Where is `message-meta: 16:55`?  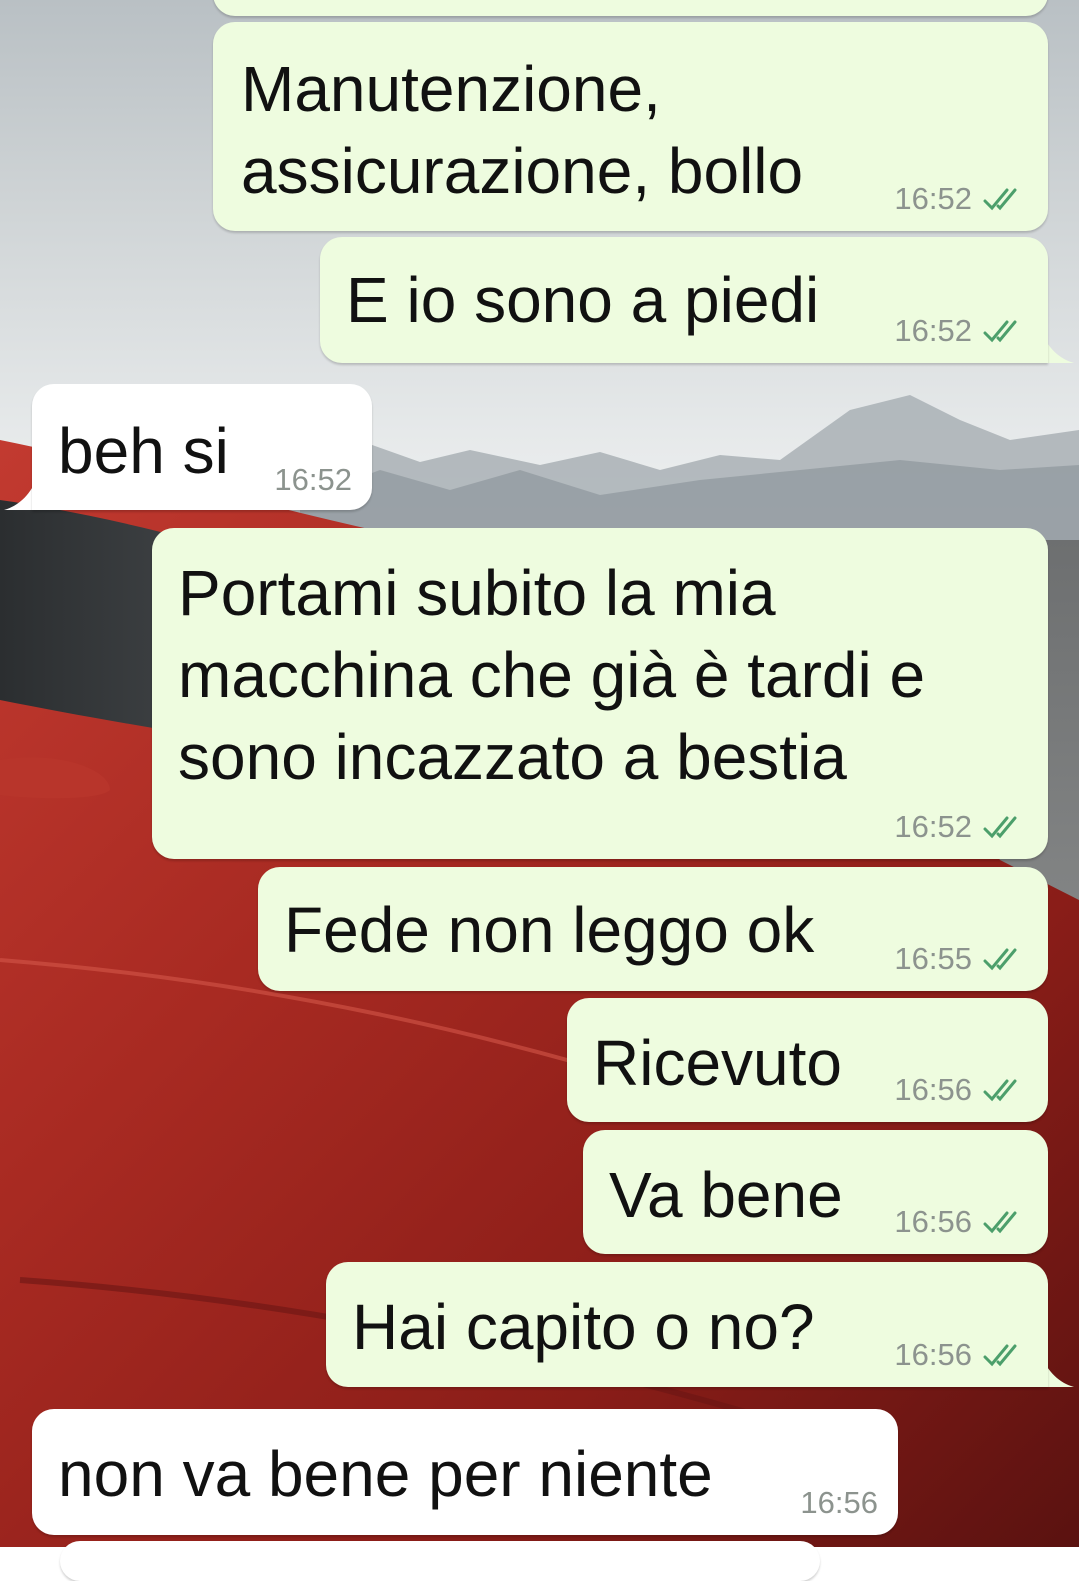
message-meta: 16:55 is located at coordinates (961, 959).